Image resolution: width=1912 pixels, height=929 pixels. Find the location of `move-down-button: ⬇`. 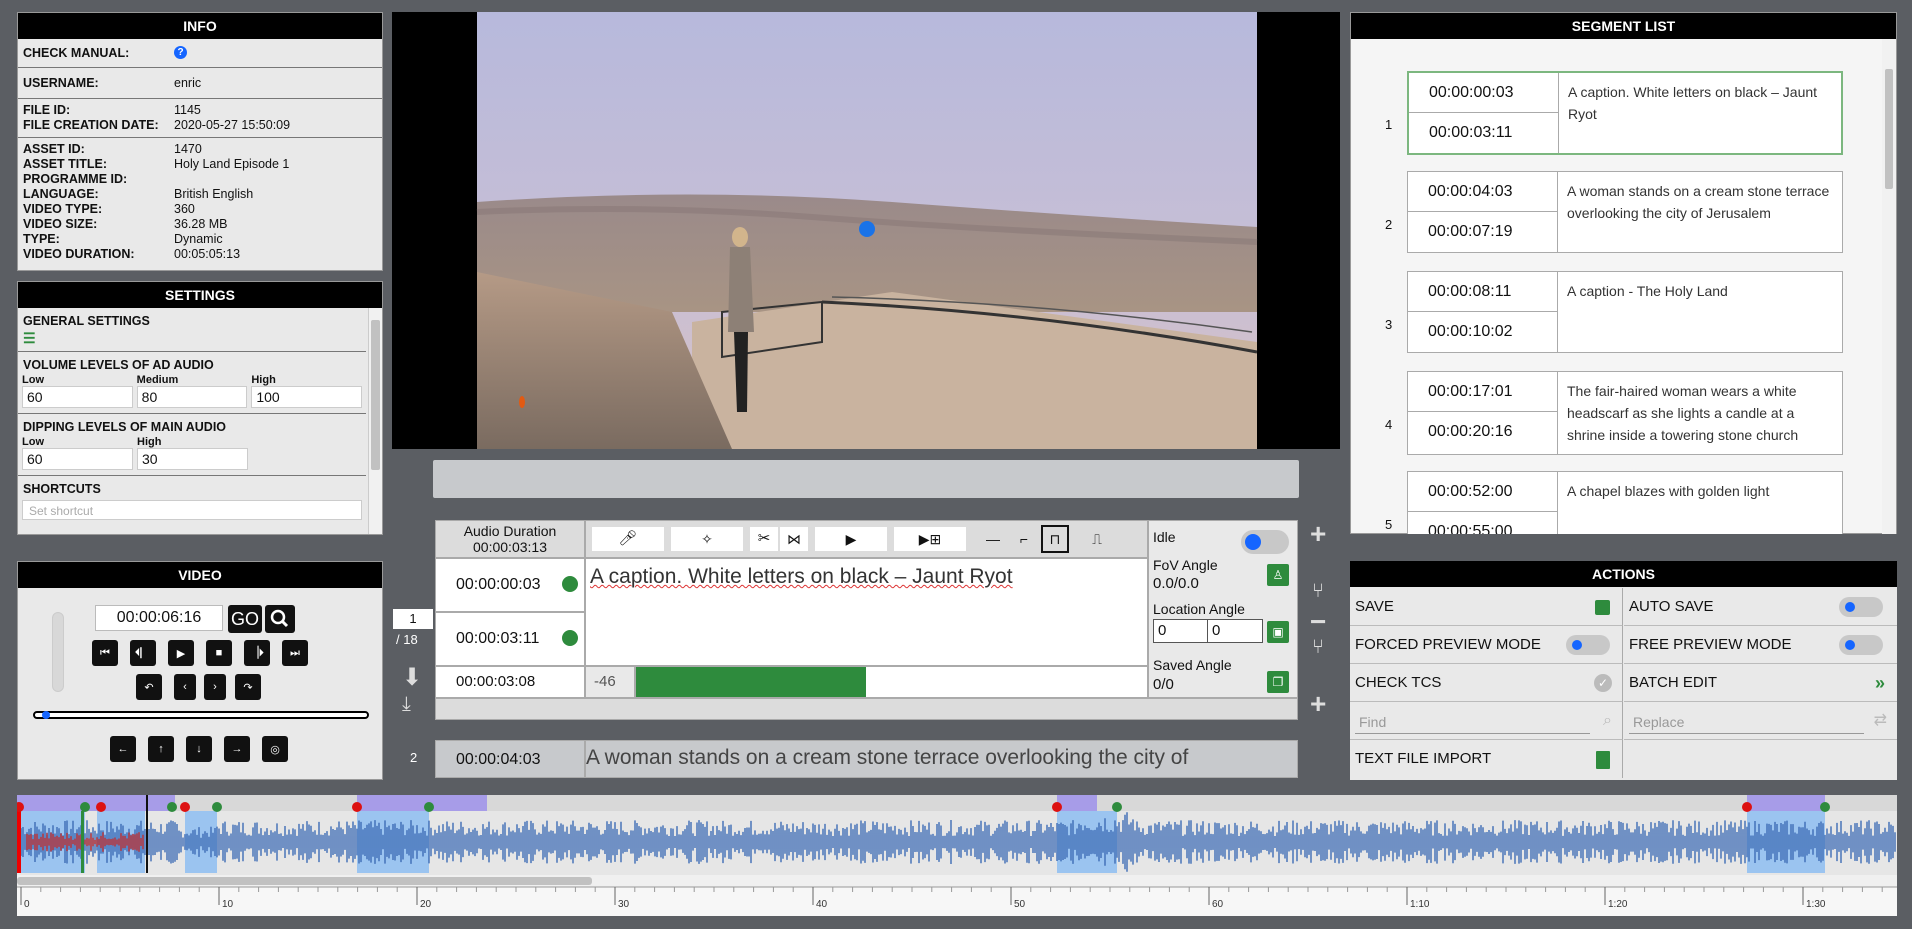

move-down-button: ⬇ is located at coordinates (412, 677).